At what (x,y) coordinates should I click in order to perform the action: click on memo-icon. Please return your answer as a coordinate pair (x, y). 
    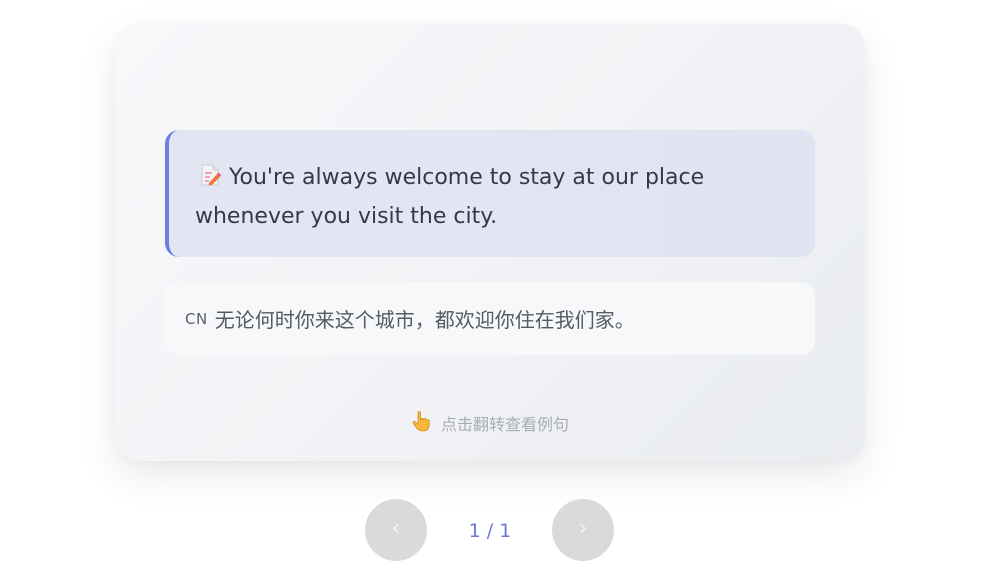
    Looking at the image, I should click on (210, 173).